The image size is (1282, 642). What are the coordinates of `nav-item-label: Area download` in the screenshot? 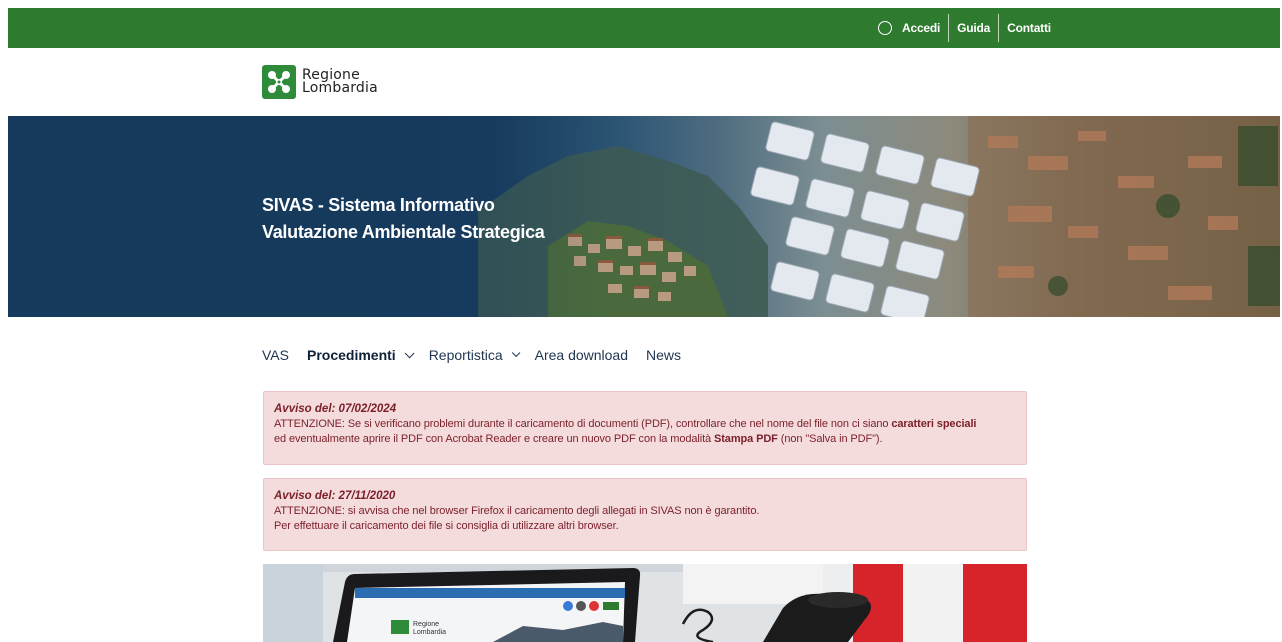 It's located at (581, 355).